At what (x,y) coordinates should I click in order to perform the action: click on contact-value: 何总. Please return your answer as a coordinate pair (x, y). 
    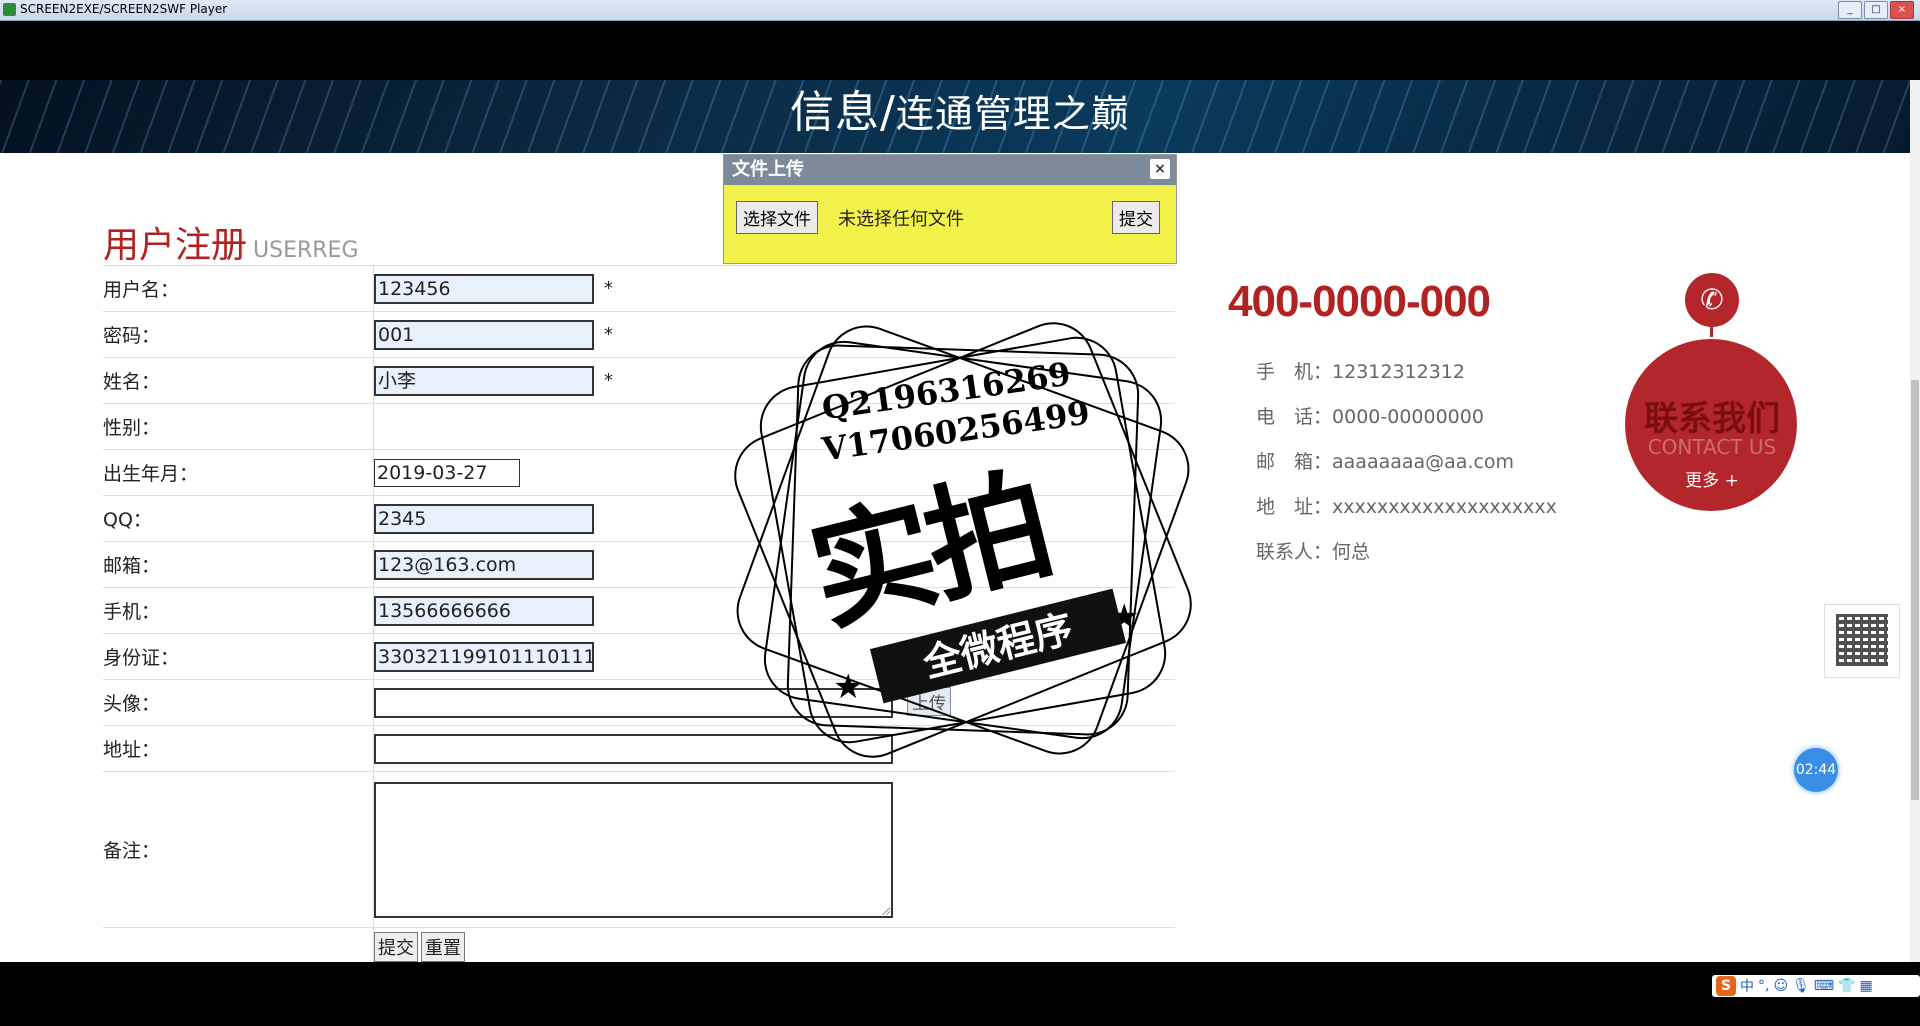
    Looking at the image, I should click on (1351, 552).